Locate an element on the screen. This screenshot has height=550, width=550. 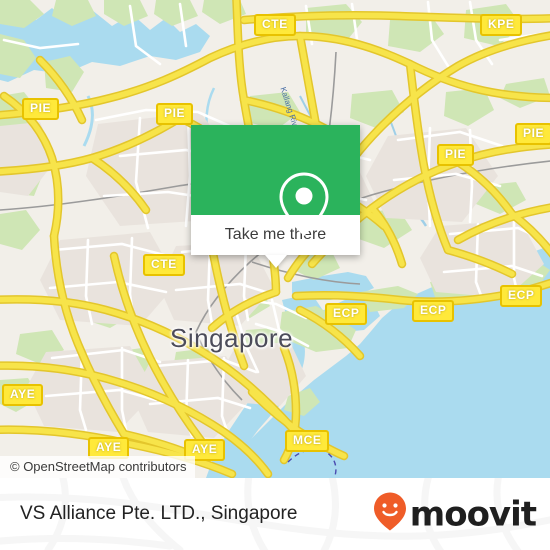
moovit-logo: moovit is located at coordinates (455, 514).